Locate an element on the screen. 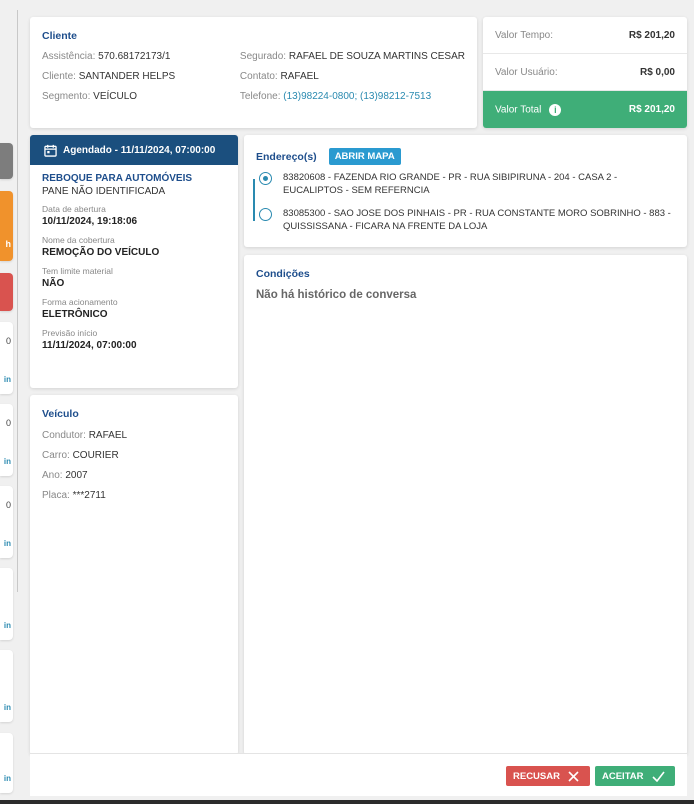 The height and width of the screenshot is (804, 694). segmento-row: Segmento: VEÍCULO is located at coordinates (90, 96).